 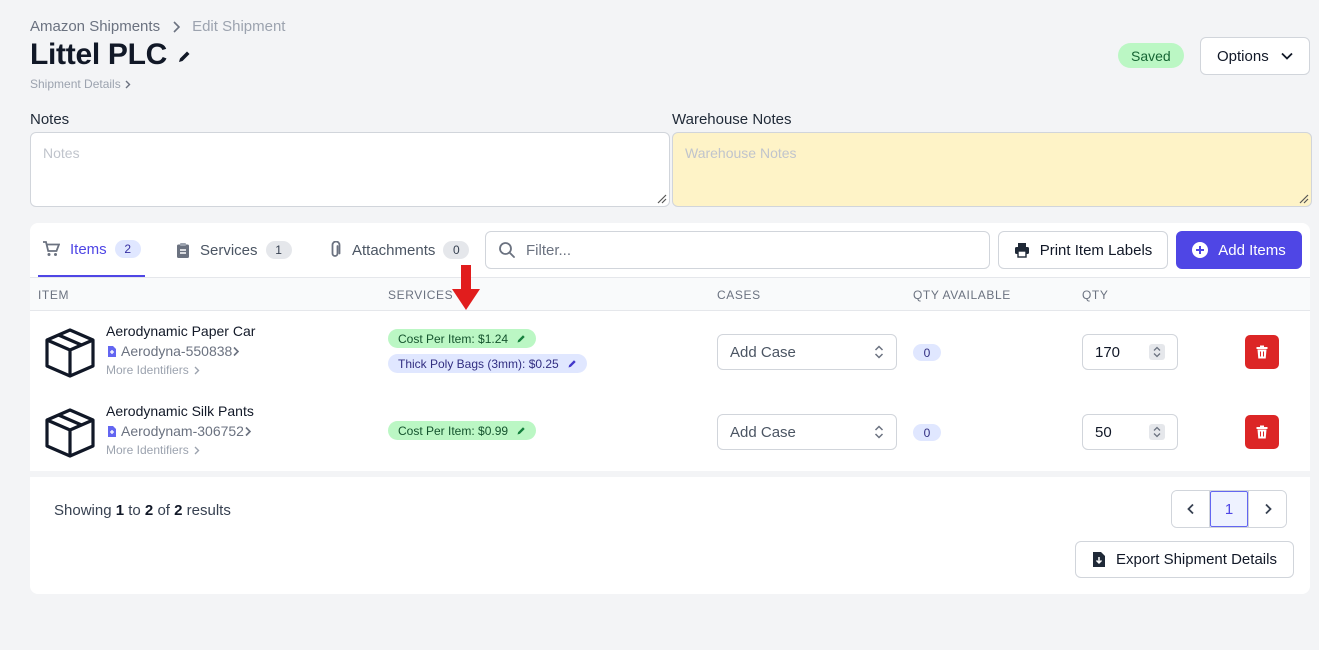 I want to click on section-divider, so click(x=670, y=474).